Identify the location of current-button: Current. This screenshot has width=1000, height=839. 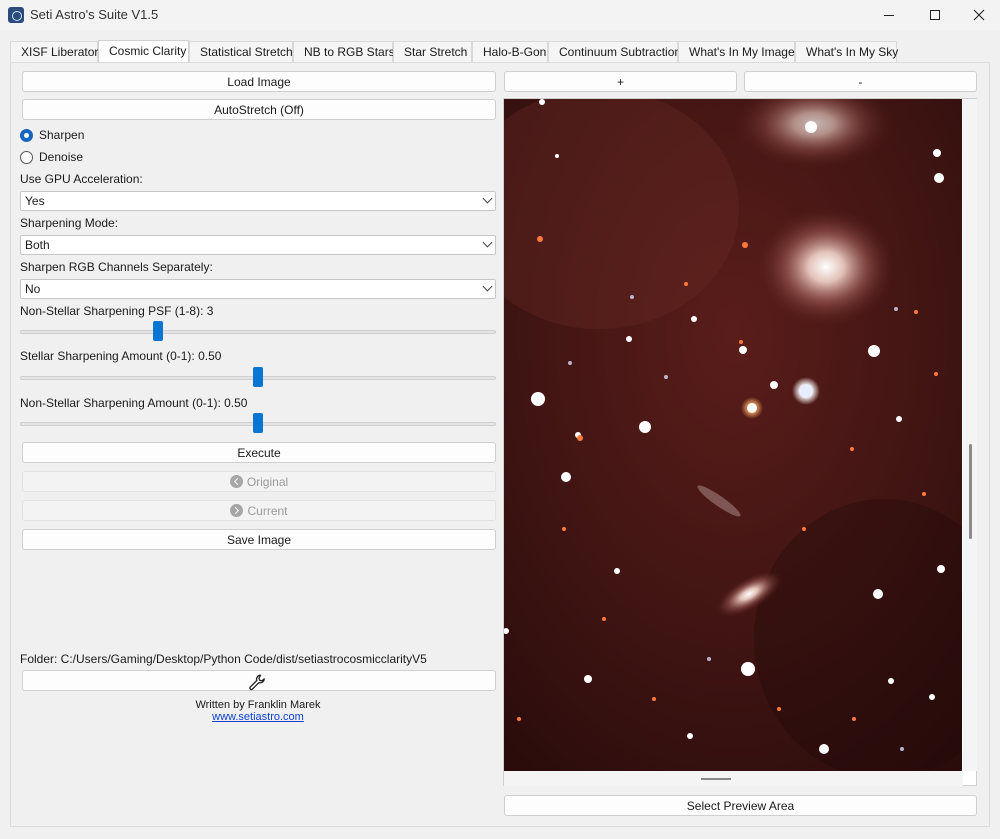
(259, 510).